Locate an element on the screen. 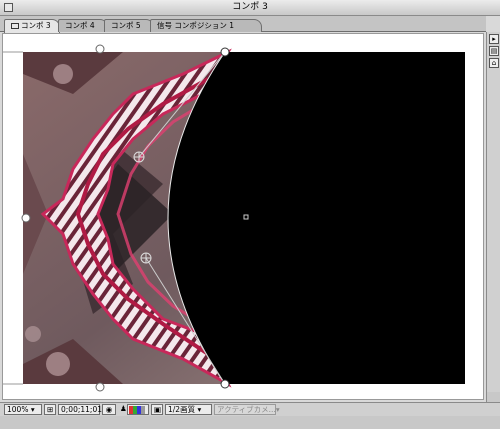 The height and width of the screenshot is (429, 500). tab-label: コンポ 5 is located at coordinates (126, 25).